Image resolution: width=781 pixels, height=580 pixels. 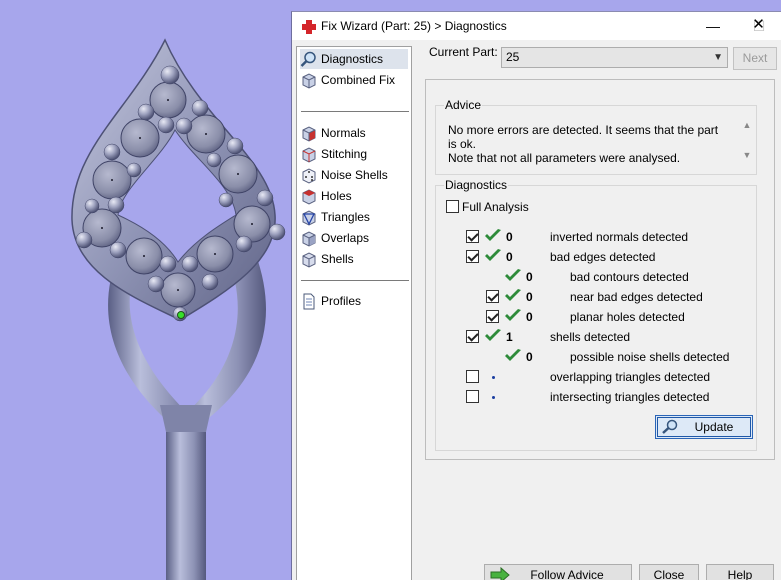 I want to click on nav-item-holes: Holes, so click(x=354, y=196).